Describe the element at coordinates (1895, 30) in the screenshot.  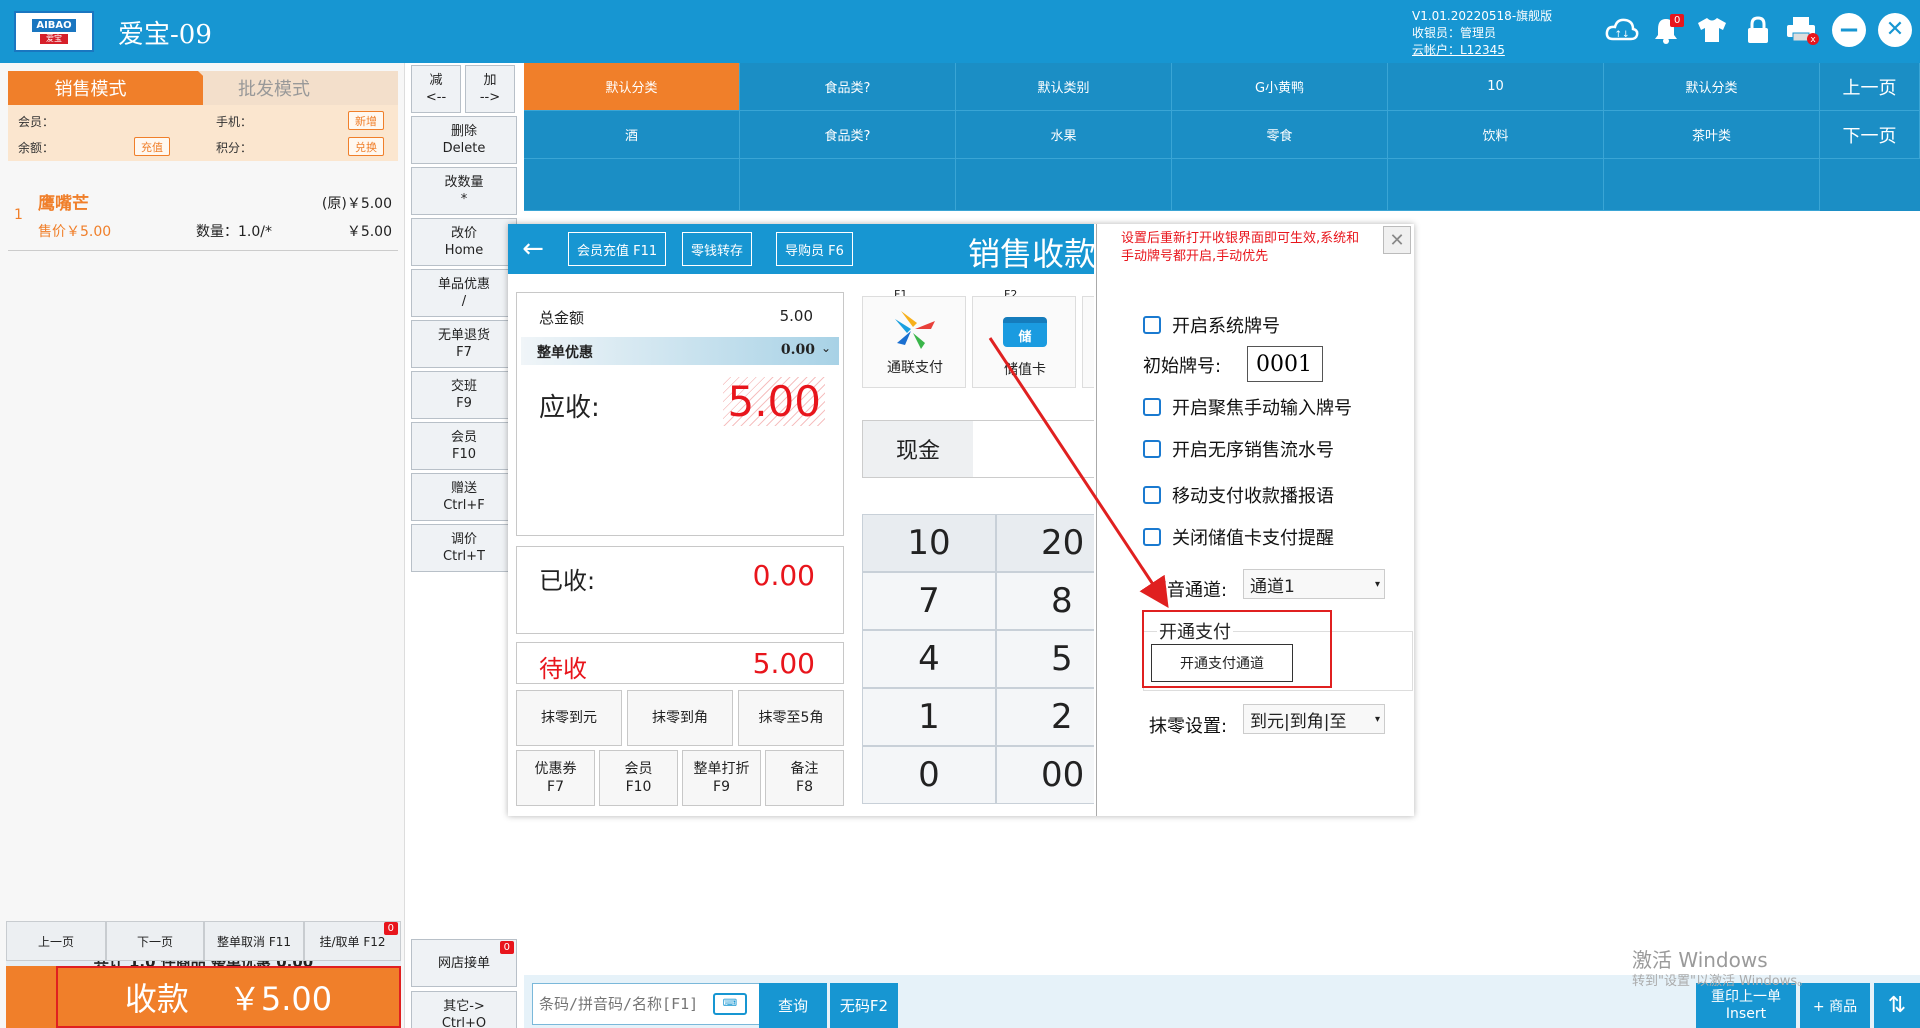
I see `close-button: ✕` at that location.